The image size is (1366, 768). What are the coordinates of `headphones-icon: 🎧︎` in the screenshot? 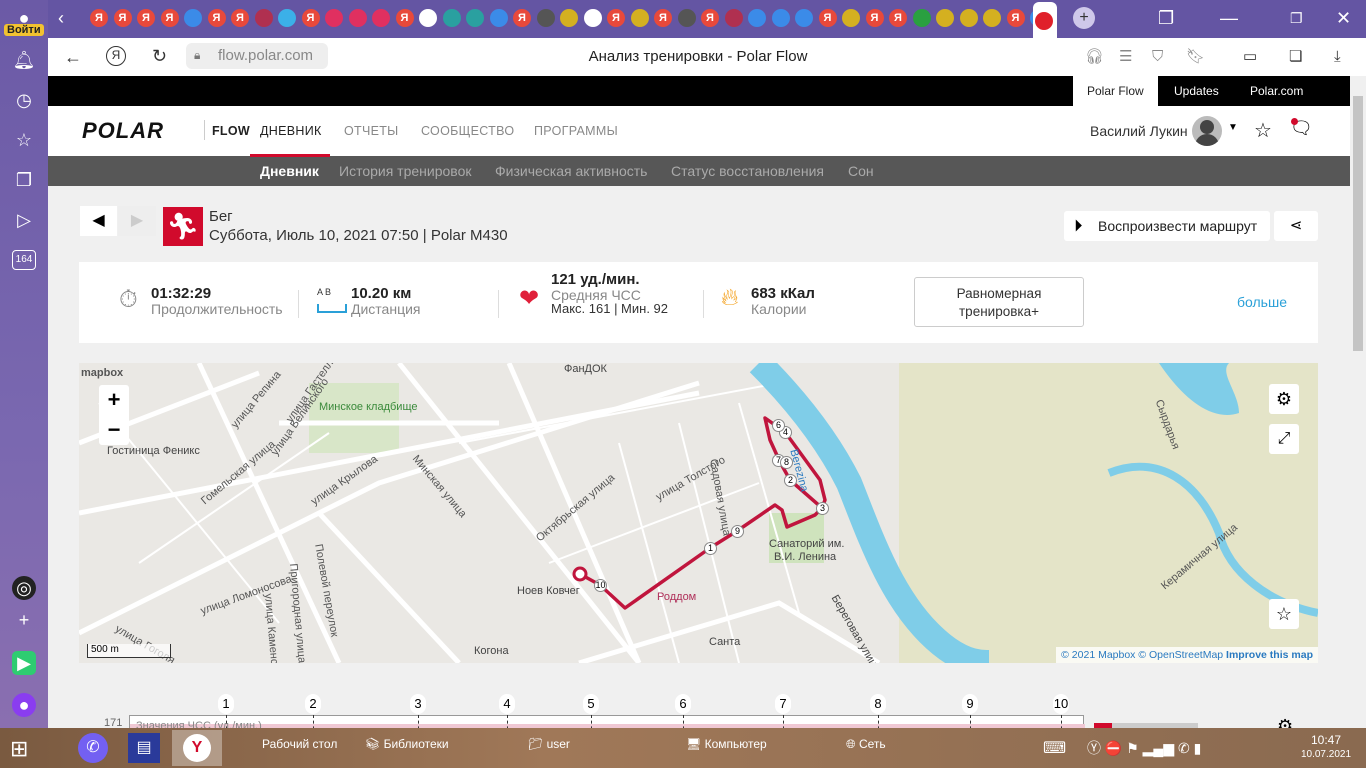 It's located at (1094, 57).